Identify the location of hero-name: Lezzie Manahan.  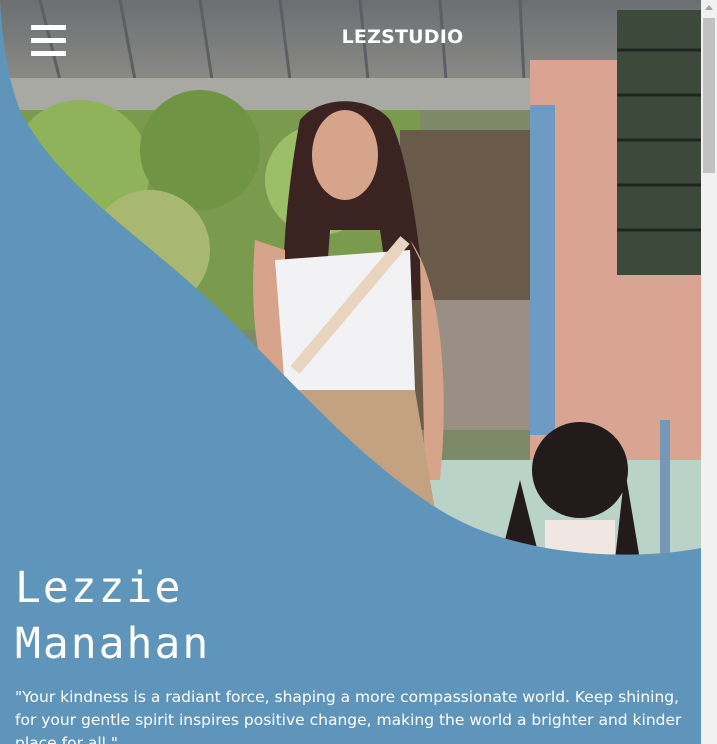
(112, 616).